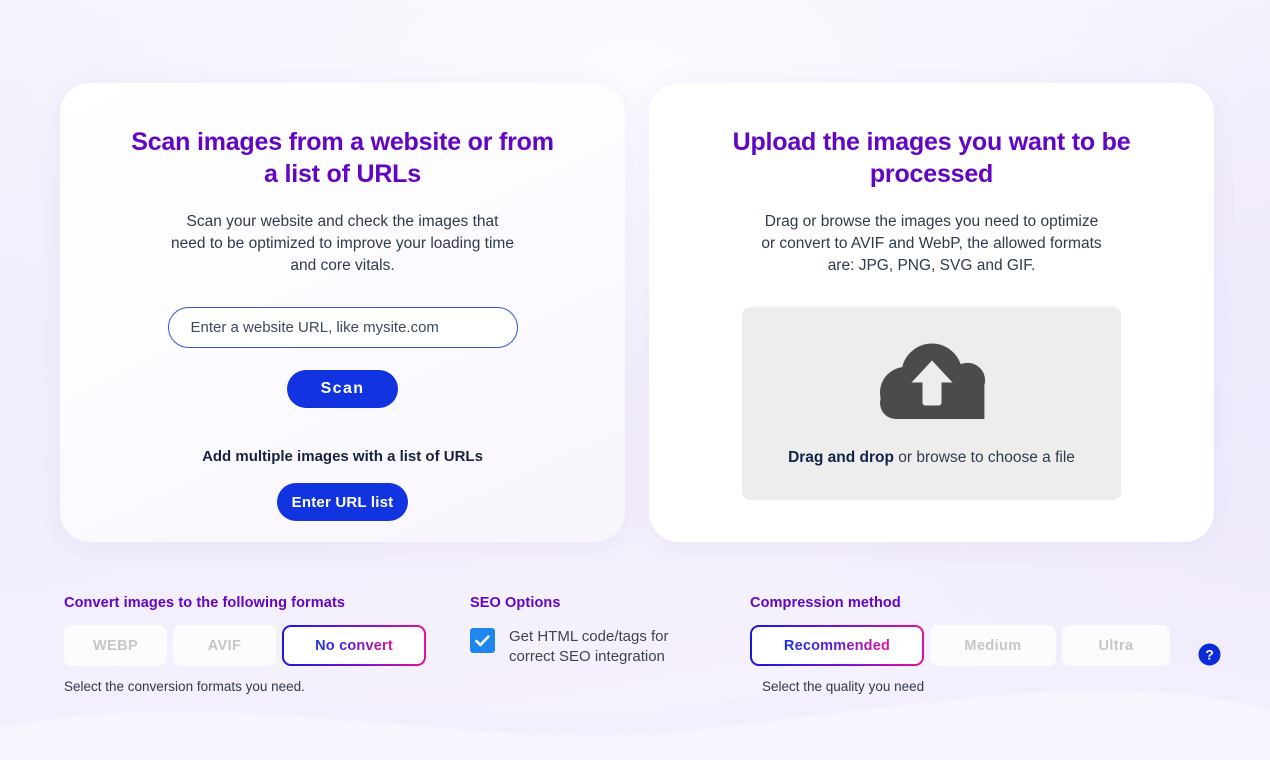  What do you see at coordinates (993, 645) in the screenshot?
I see `compression-button-medium: Medium` at bounding box center [993, 645].